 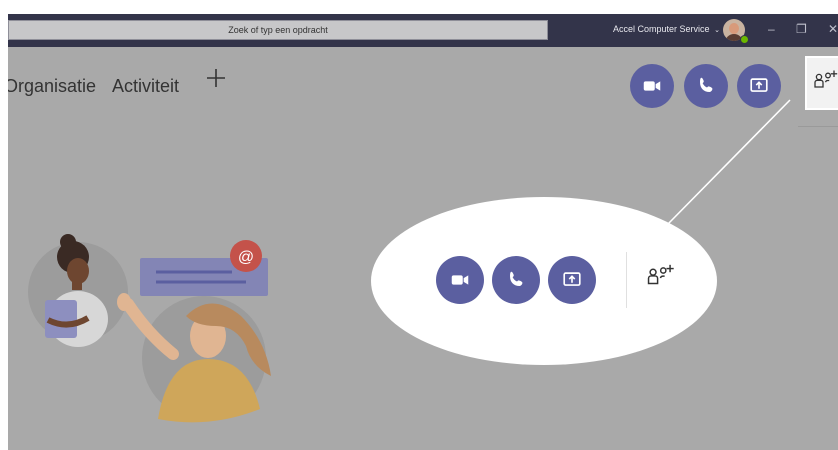 I want to click on welcome-illustration: @, so click(x=149, y=328).